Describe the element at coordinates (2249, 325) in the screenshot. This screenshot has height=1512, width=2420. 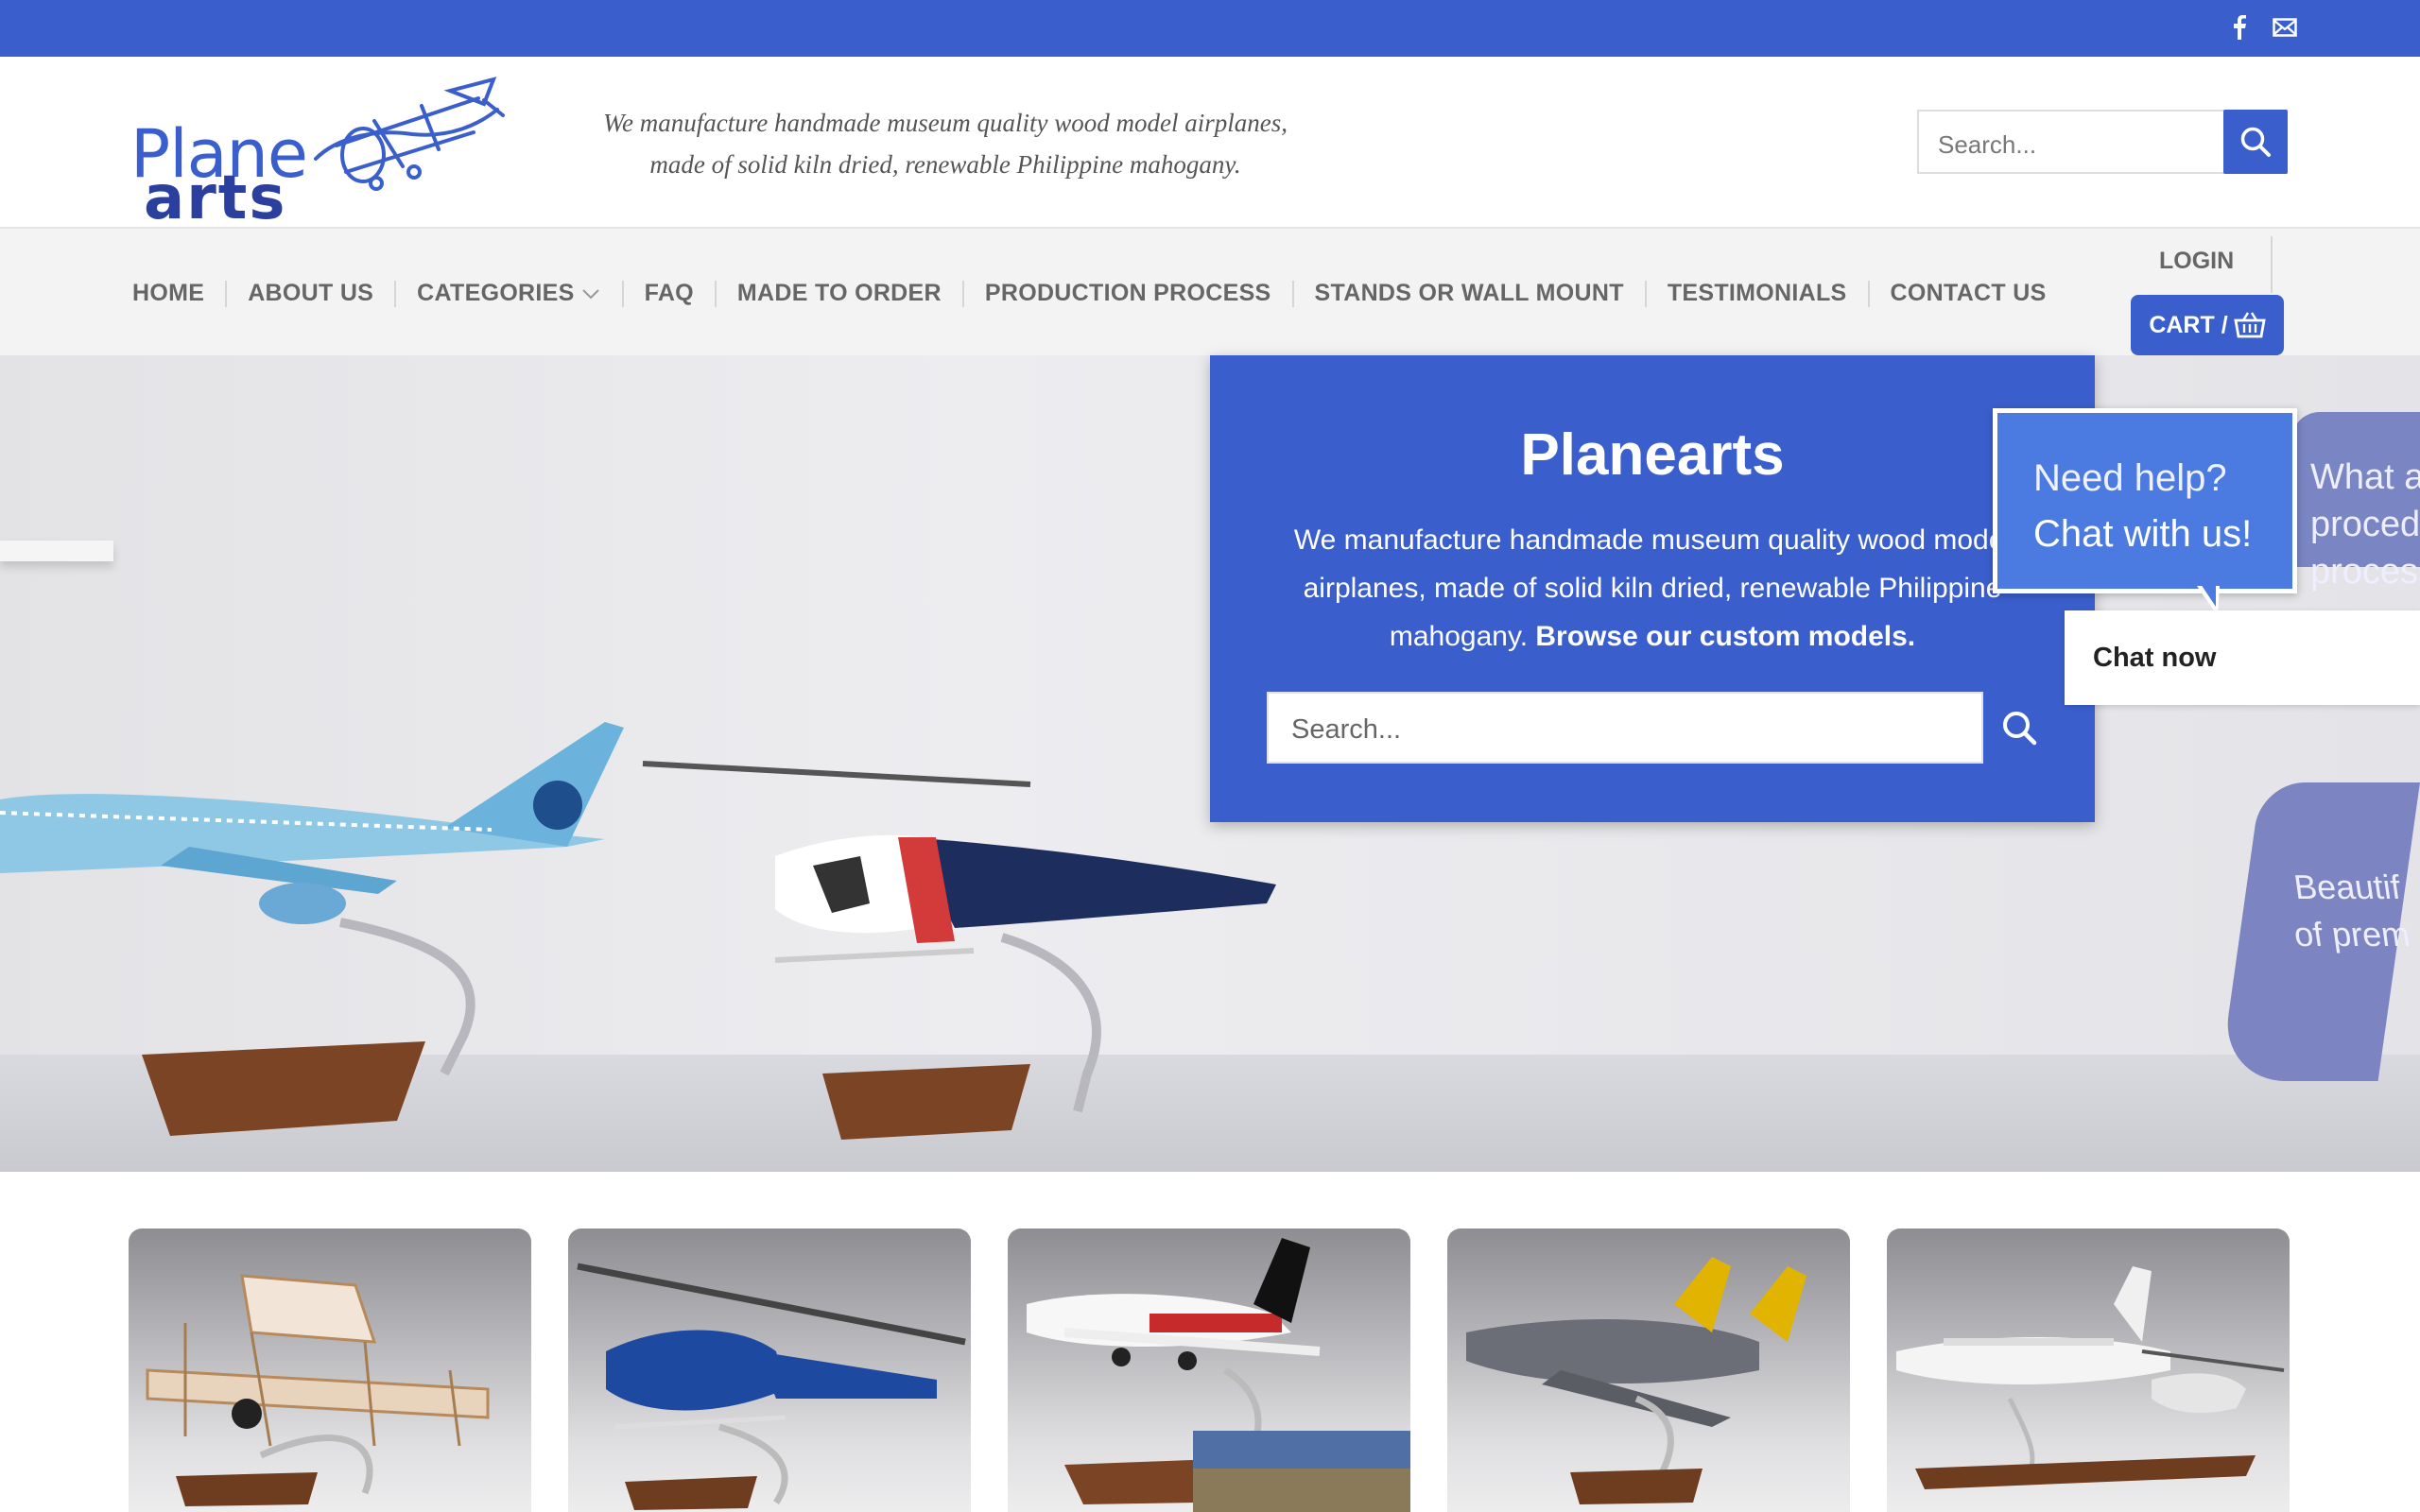
I see `basket-icon` at that location.